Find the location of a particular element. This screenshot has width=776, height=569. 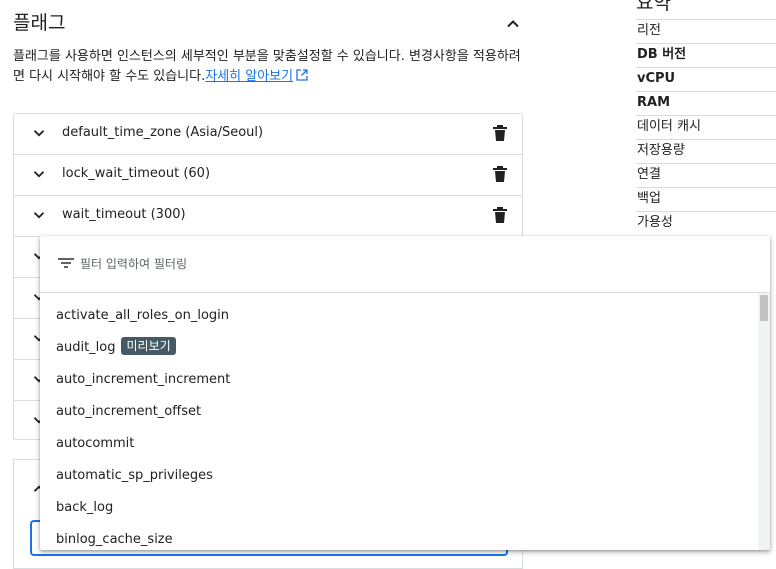

flag-label: lock_wait_timeout (60) is located at coordinates (136, 173).